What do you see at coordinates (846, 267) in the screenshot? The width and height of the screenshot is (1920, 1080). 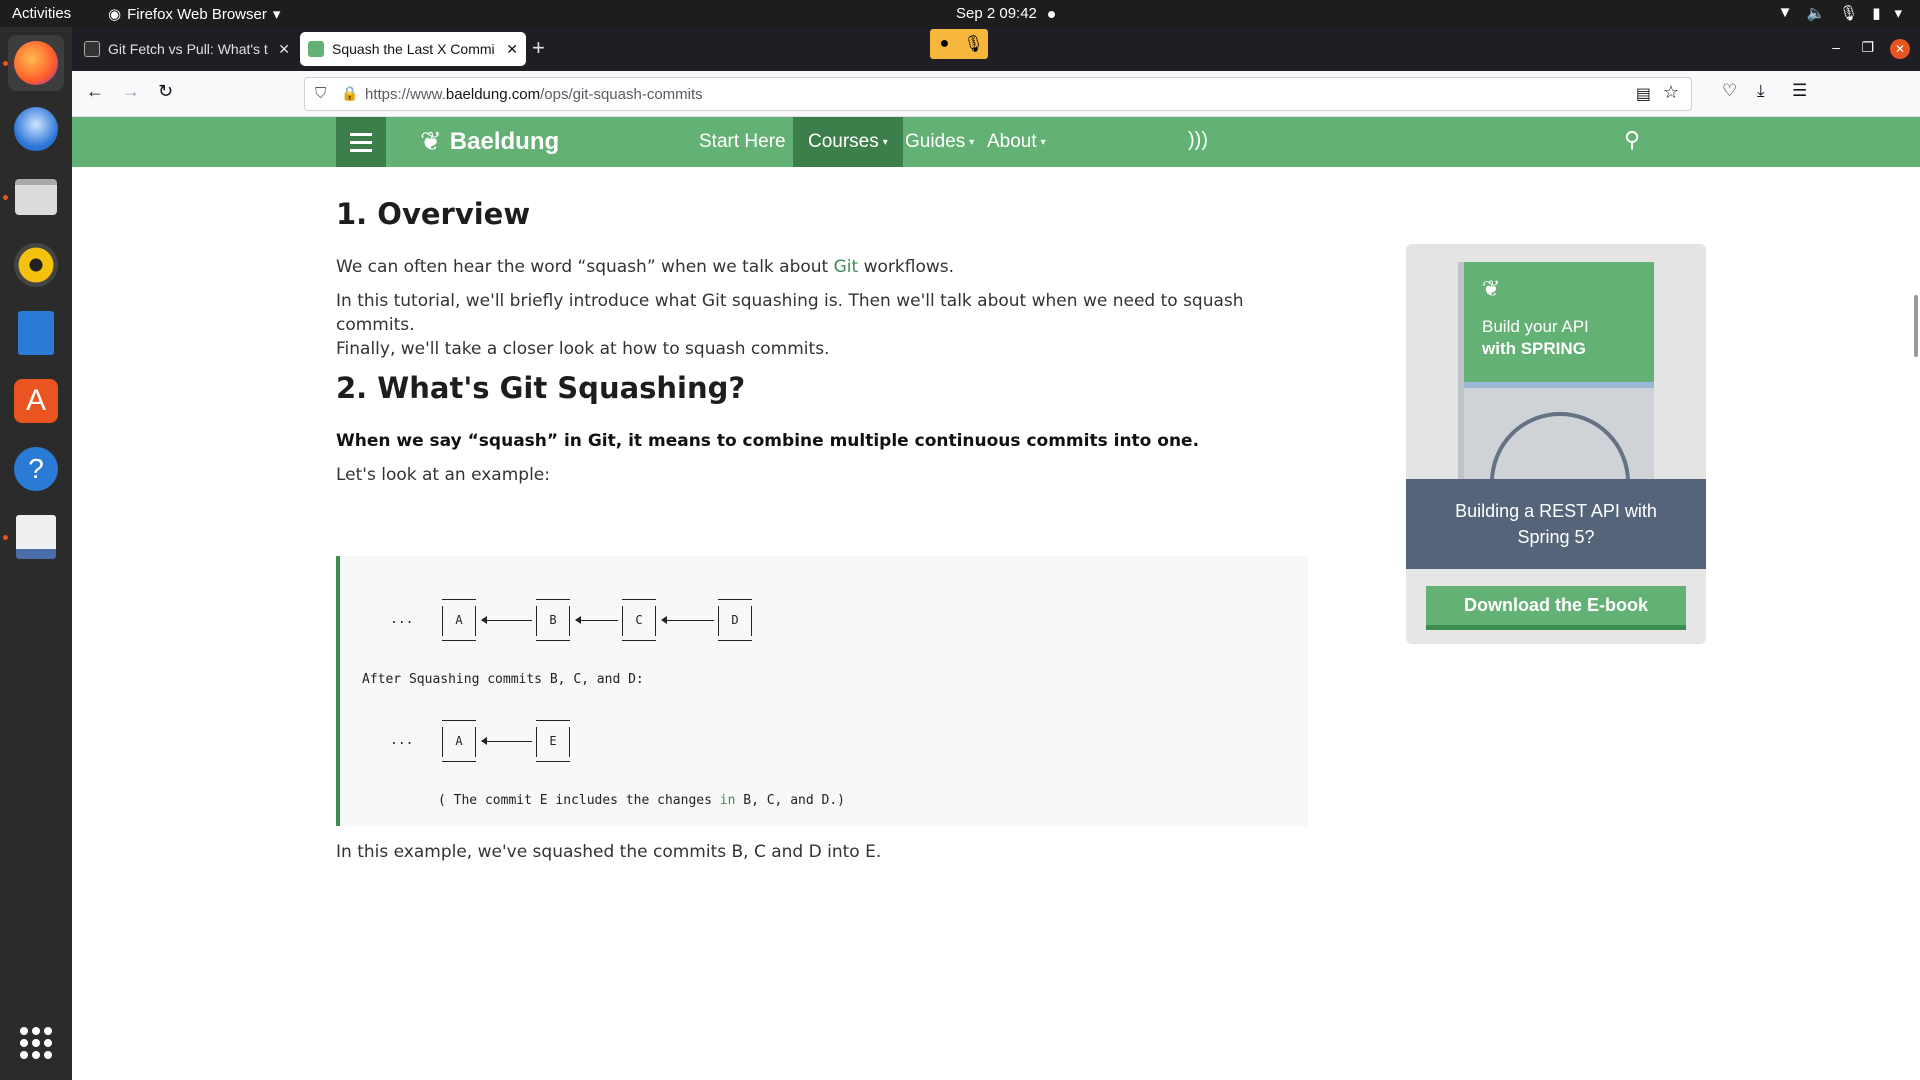 I see `git-link: Git` at bounding box center [846, 267].